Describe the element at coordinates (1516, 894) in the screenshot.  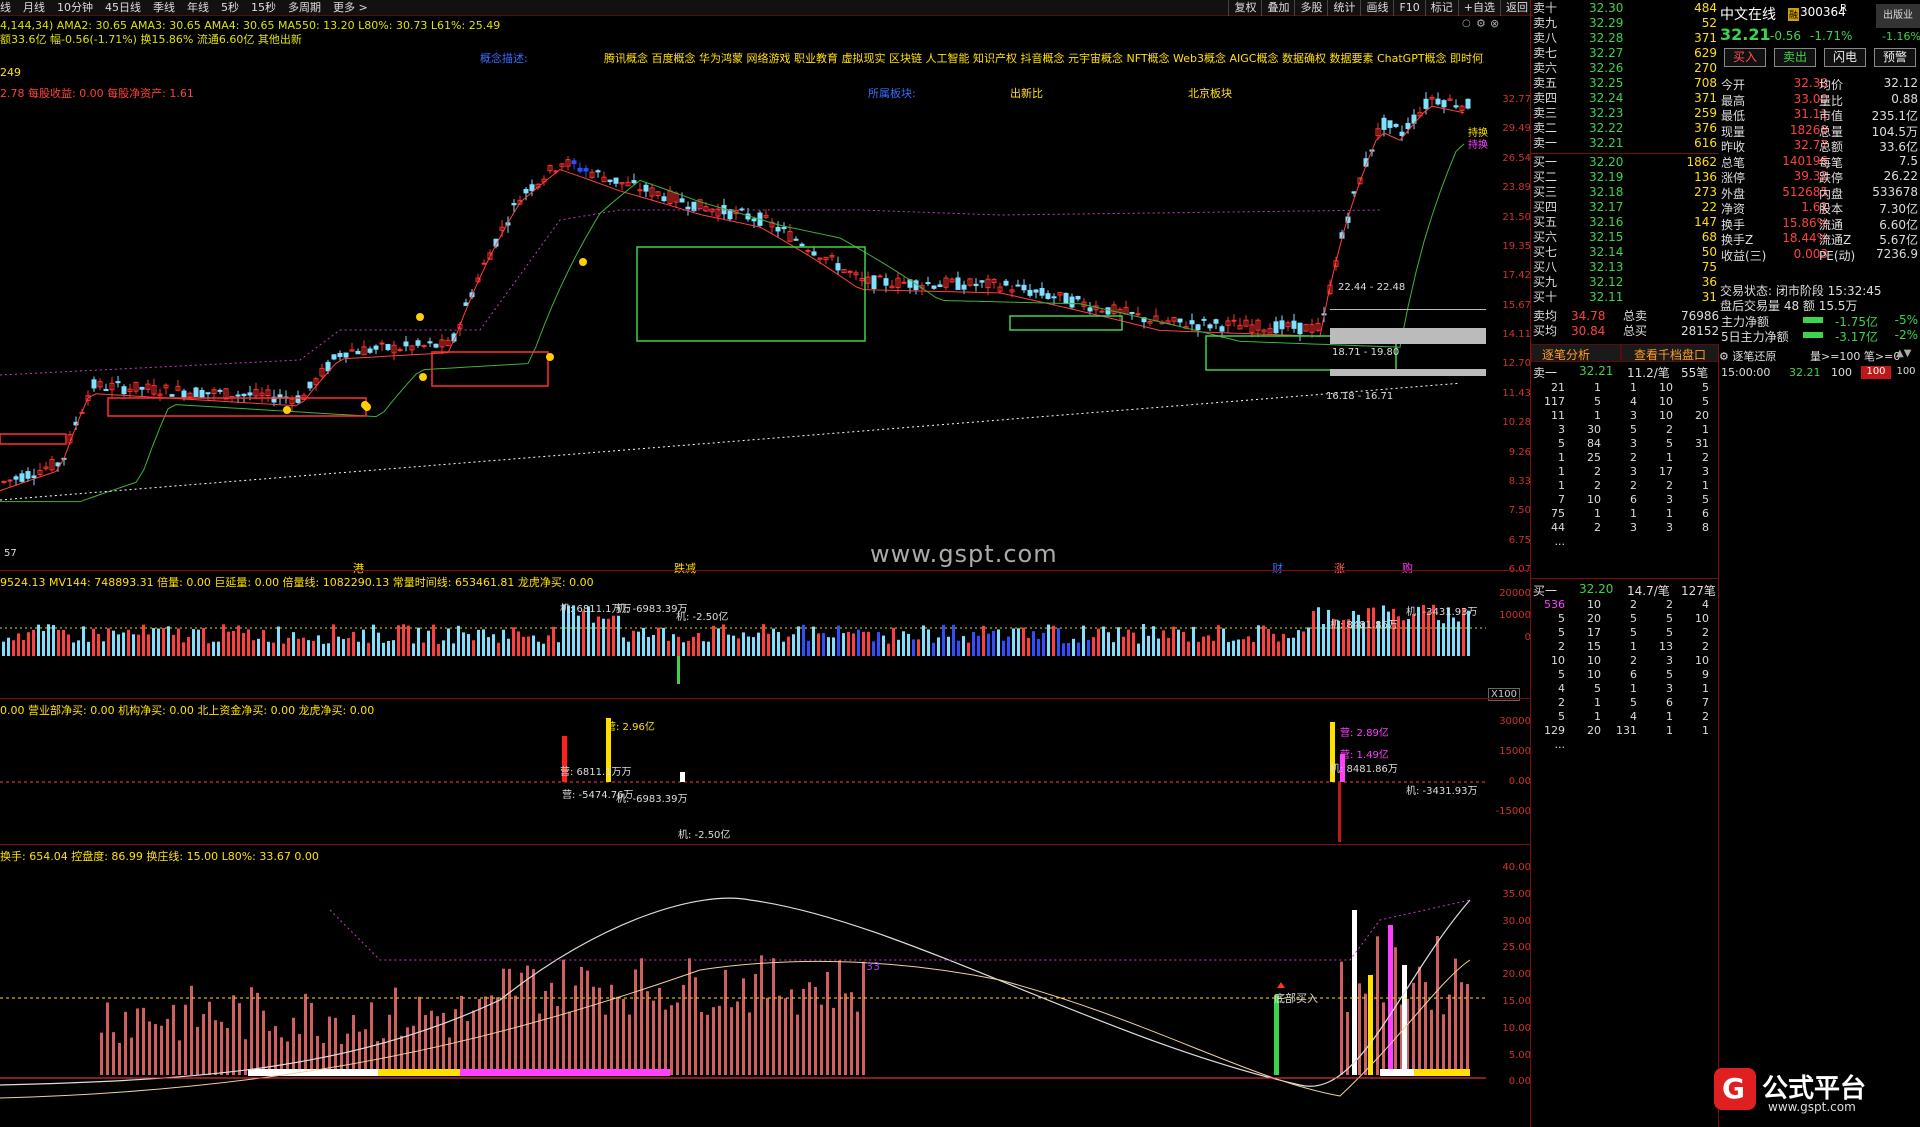
I see `osc-tick: 35.00` at that location.